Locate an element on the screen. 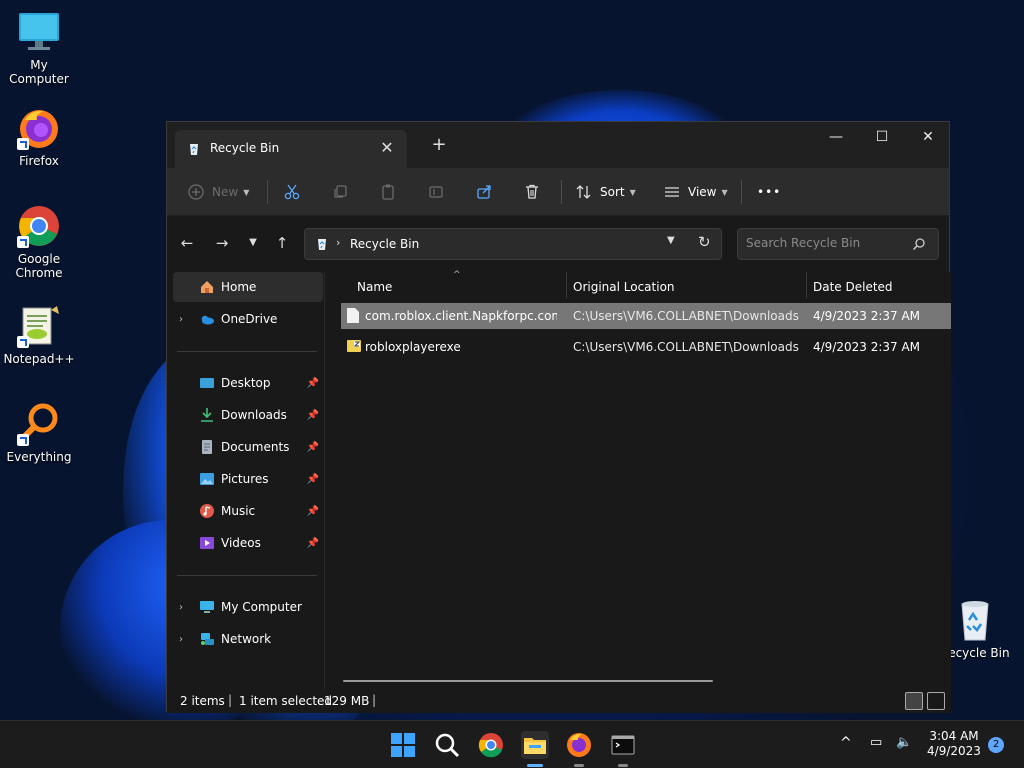  breadcrumb-recycle-bin: Recycle Bin is located at coordinates (384, 244).